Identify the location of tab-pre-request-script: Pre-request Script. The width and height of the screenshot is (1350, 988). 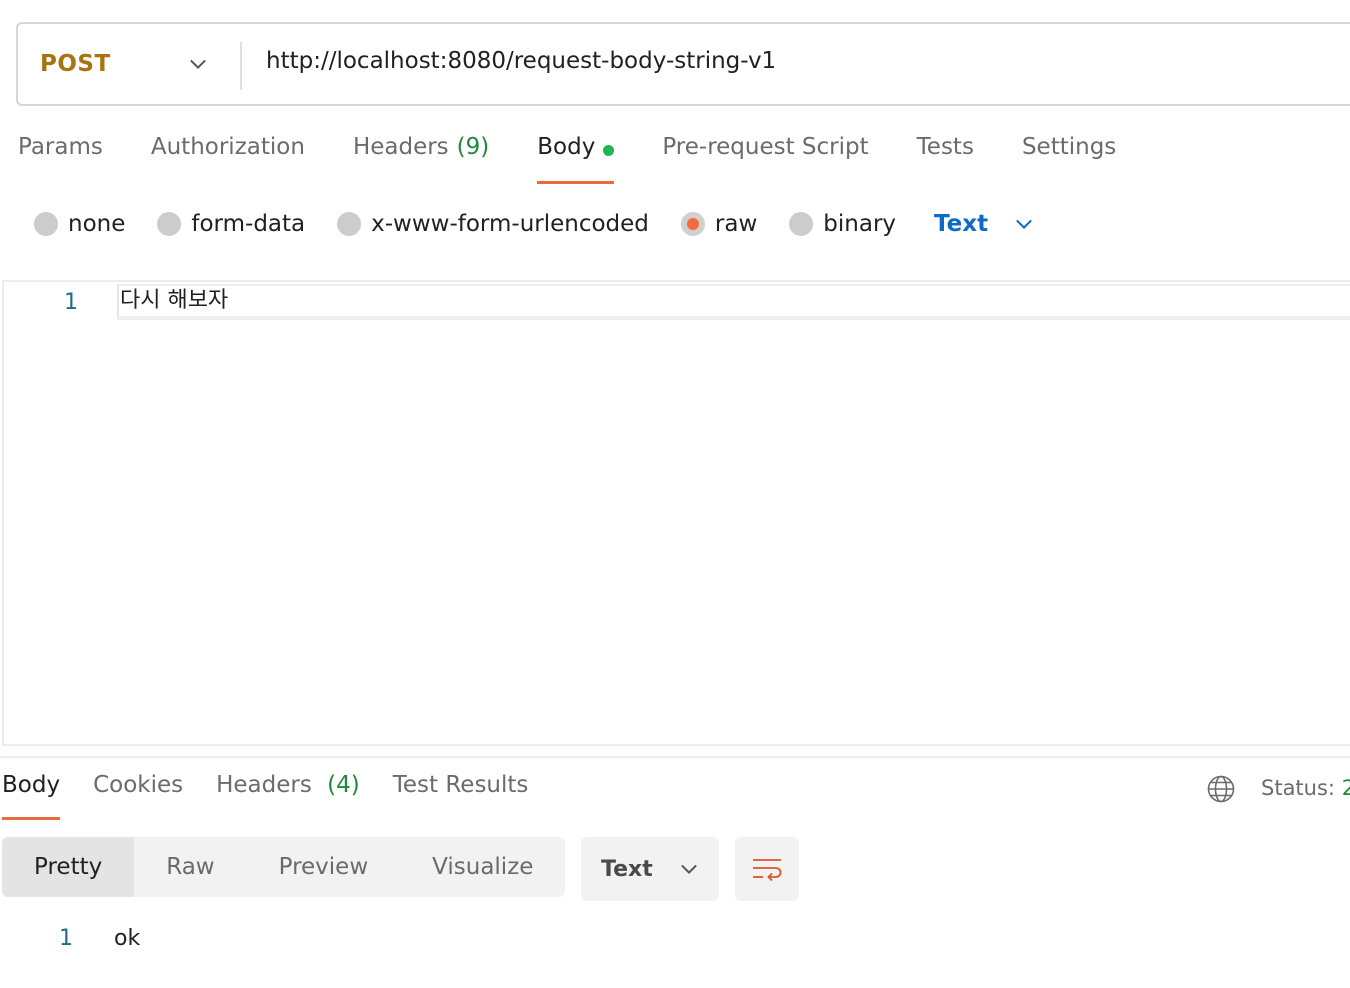
(765, 159).